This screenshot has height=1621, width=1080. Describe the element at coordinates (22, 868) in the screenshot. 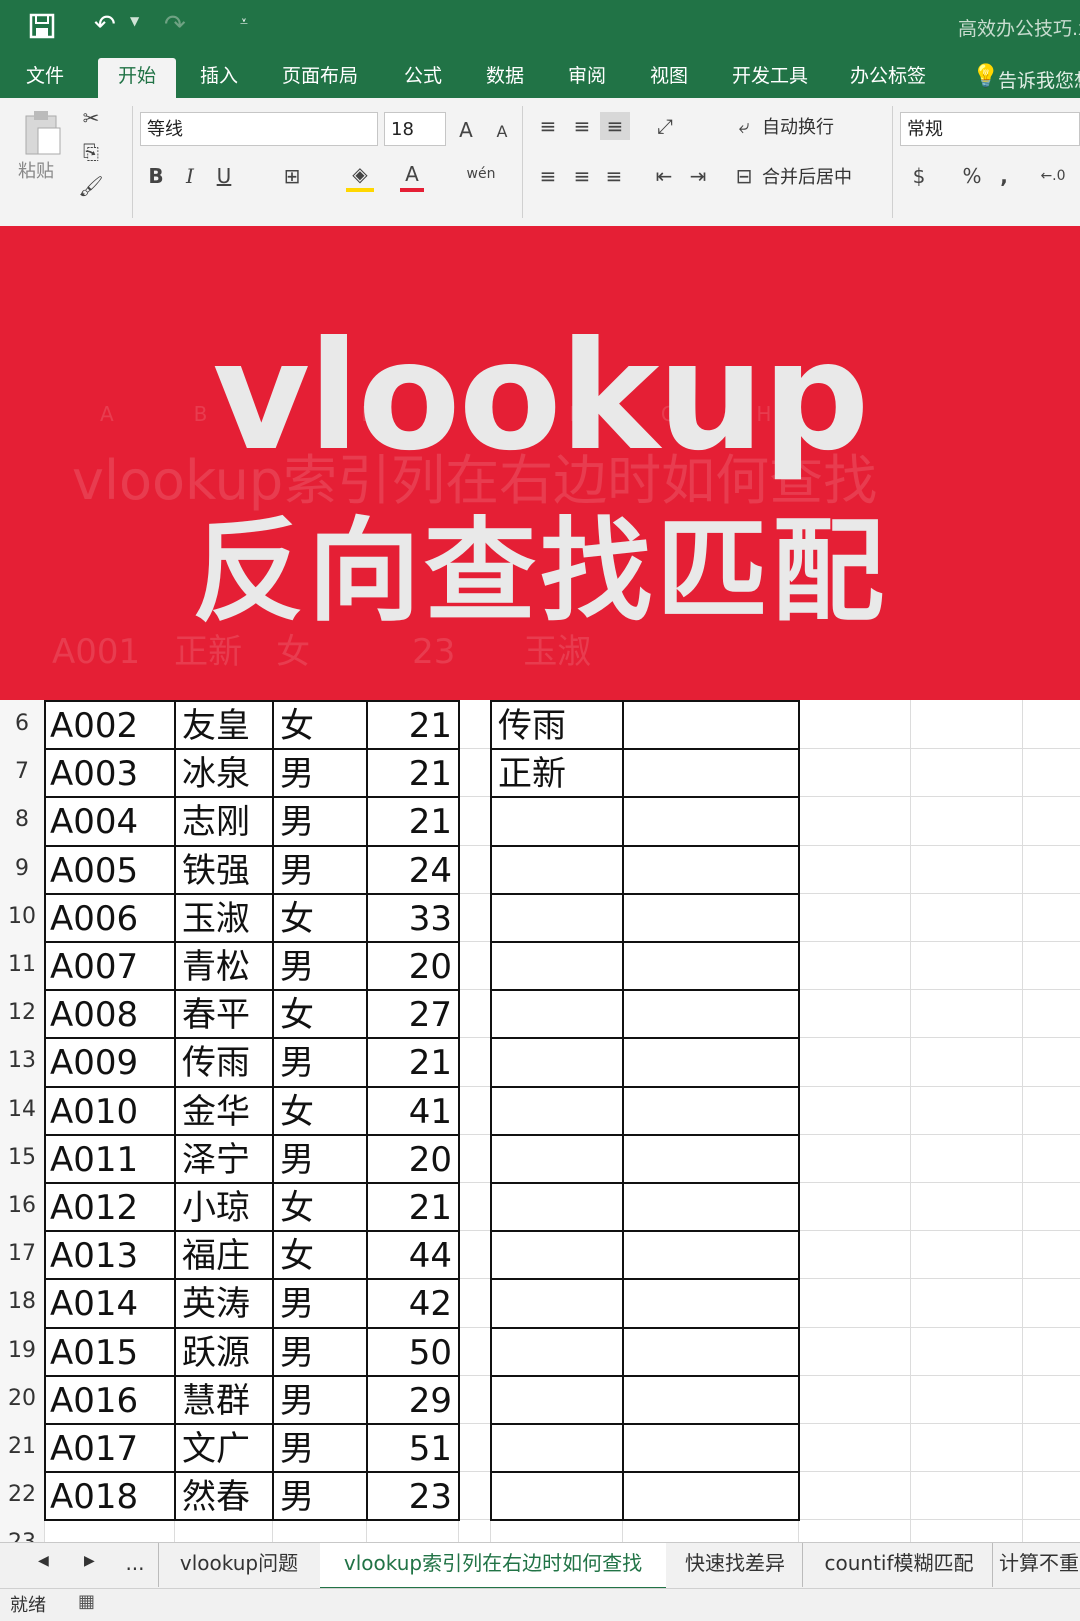

I see `row-header: 9` at that location.